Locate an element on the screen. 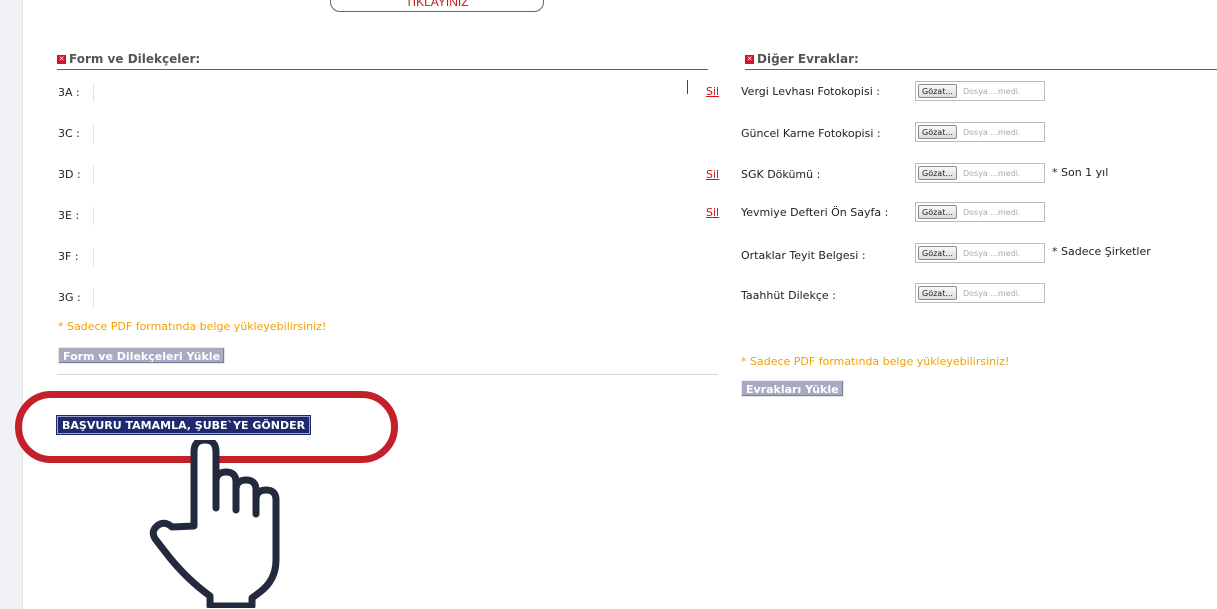  other-docs-section-title: ✕ Diğer Evraklar: is located at coordinates (802, 59).